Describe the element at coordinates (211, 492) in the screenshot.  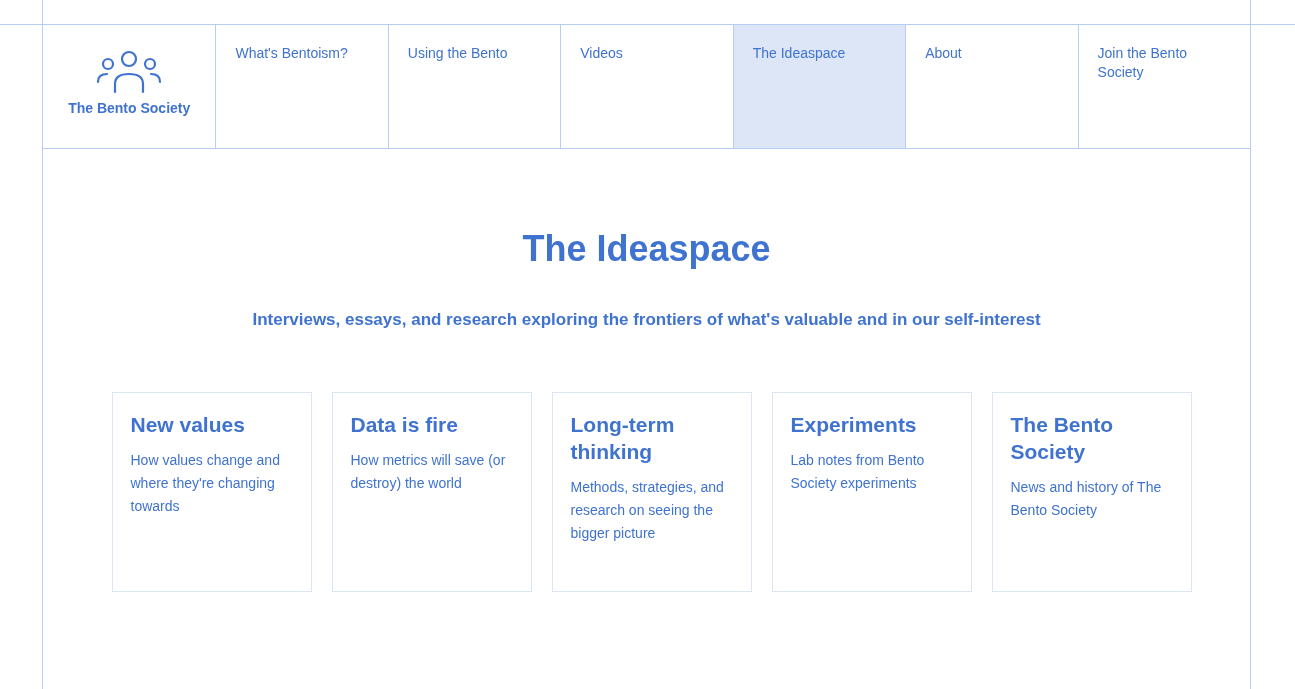
I see `topic-card: New values How values change and where they're changing towards` at that location.